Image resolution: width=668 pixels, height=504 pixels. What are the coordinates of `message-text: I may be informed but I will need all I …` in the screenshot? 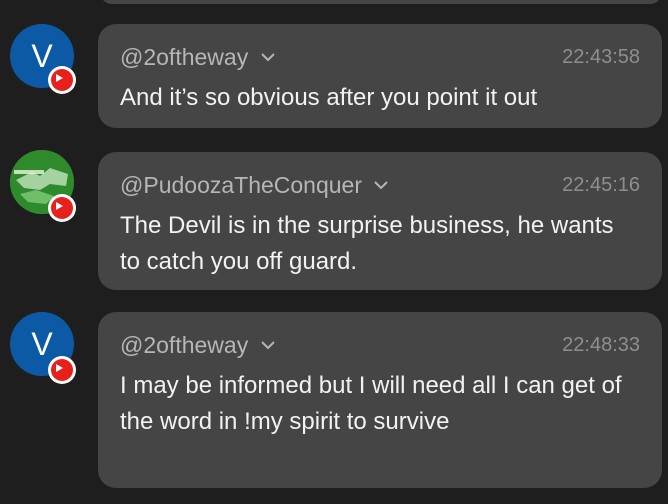 It's located at (371, 403).